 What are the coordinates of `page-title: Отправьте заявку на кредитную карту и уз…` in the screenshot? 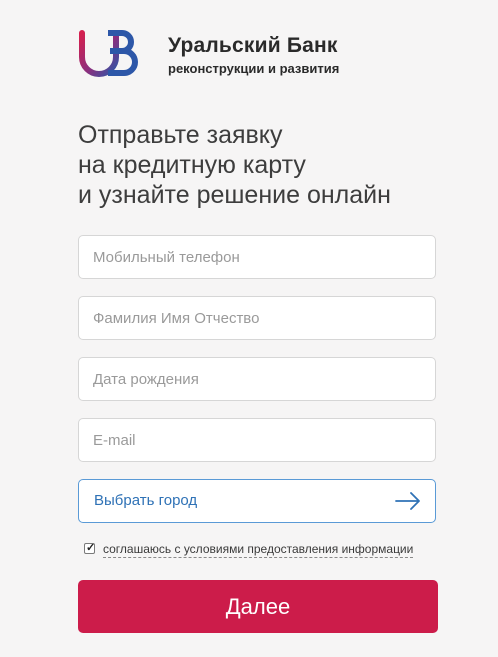 It's located at (258, 165).